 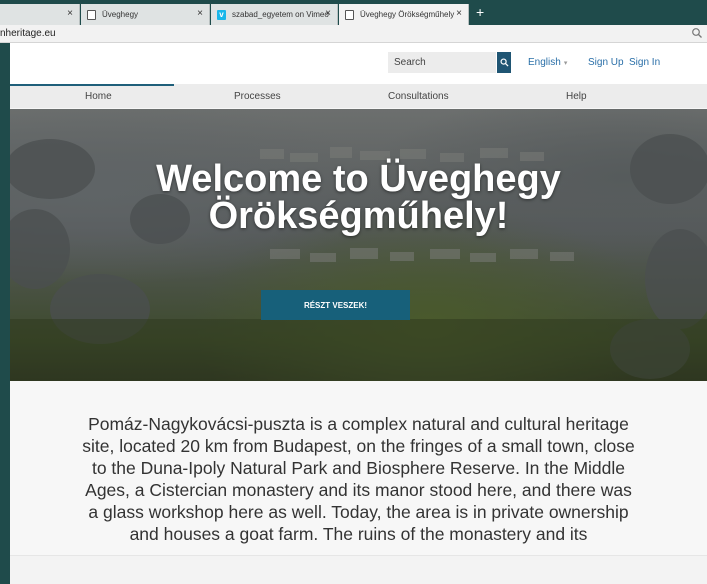 What do you see at coordinates (221, 14) in the screenshot?
I see `vimeo-icon: v` at bounding box center [221, 14].